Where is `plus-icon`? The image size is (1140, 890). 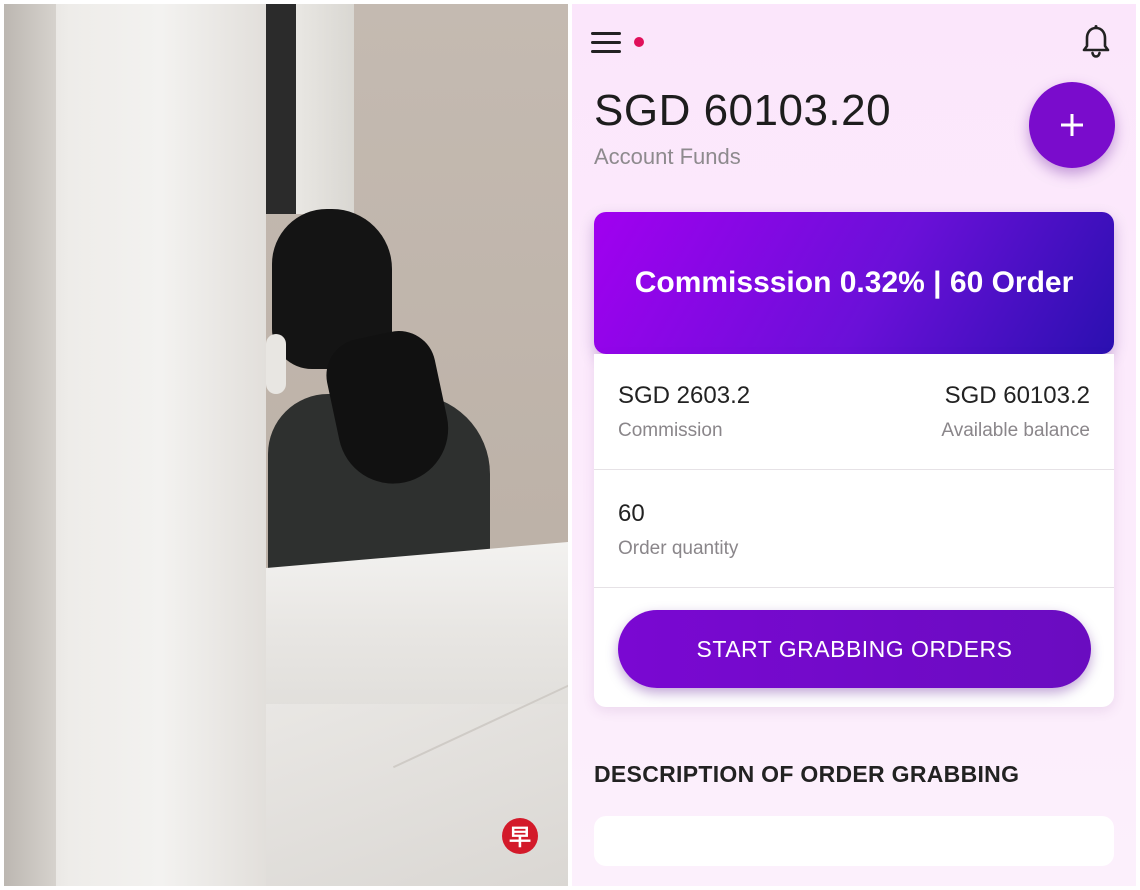
plus-icon is located at coordinates (1072, 125).